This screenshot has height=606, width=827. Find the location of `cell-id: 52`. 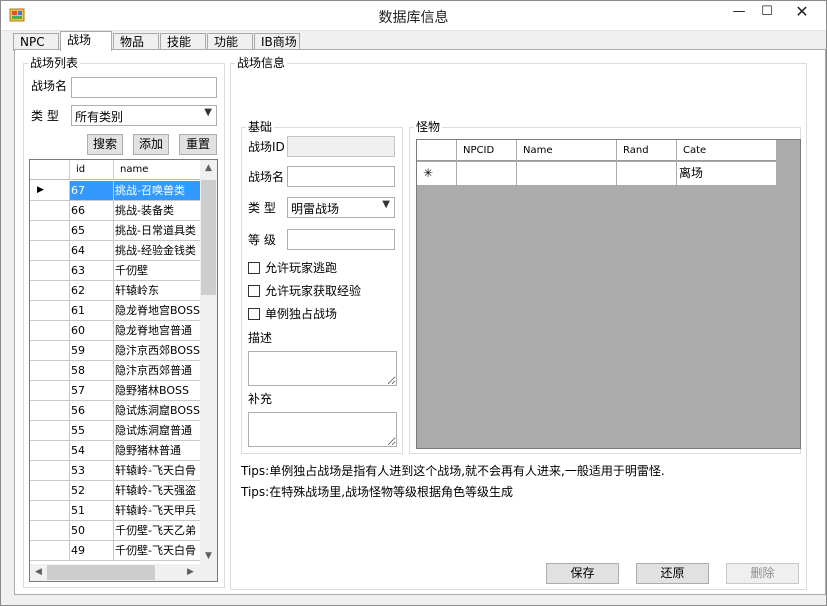

cell-id: 52 is located at coordinates (92, 490).